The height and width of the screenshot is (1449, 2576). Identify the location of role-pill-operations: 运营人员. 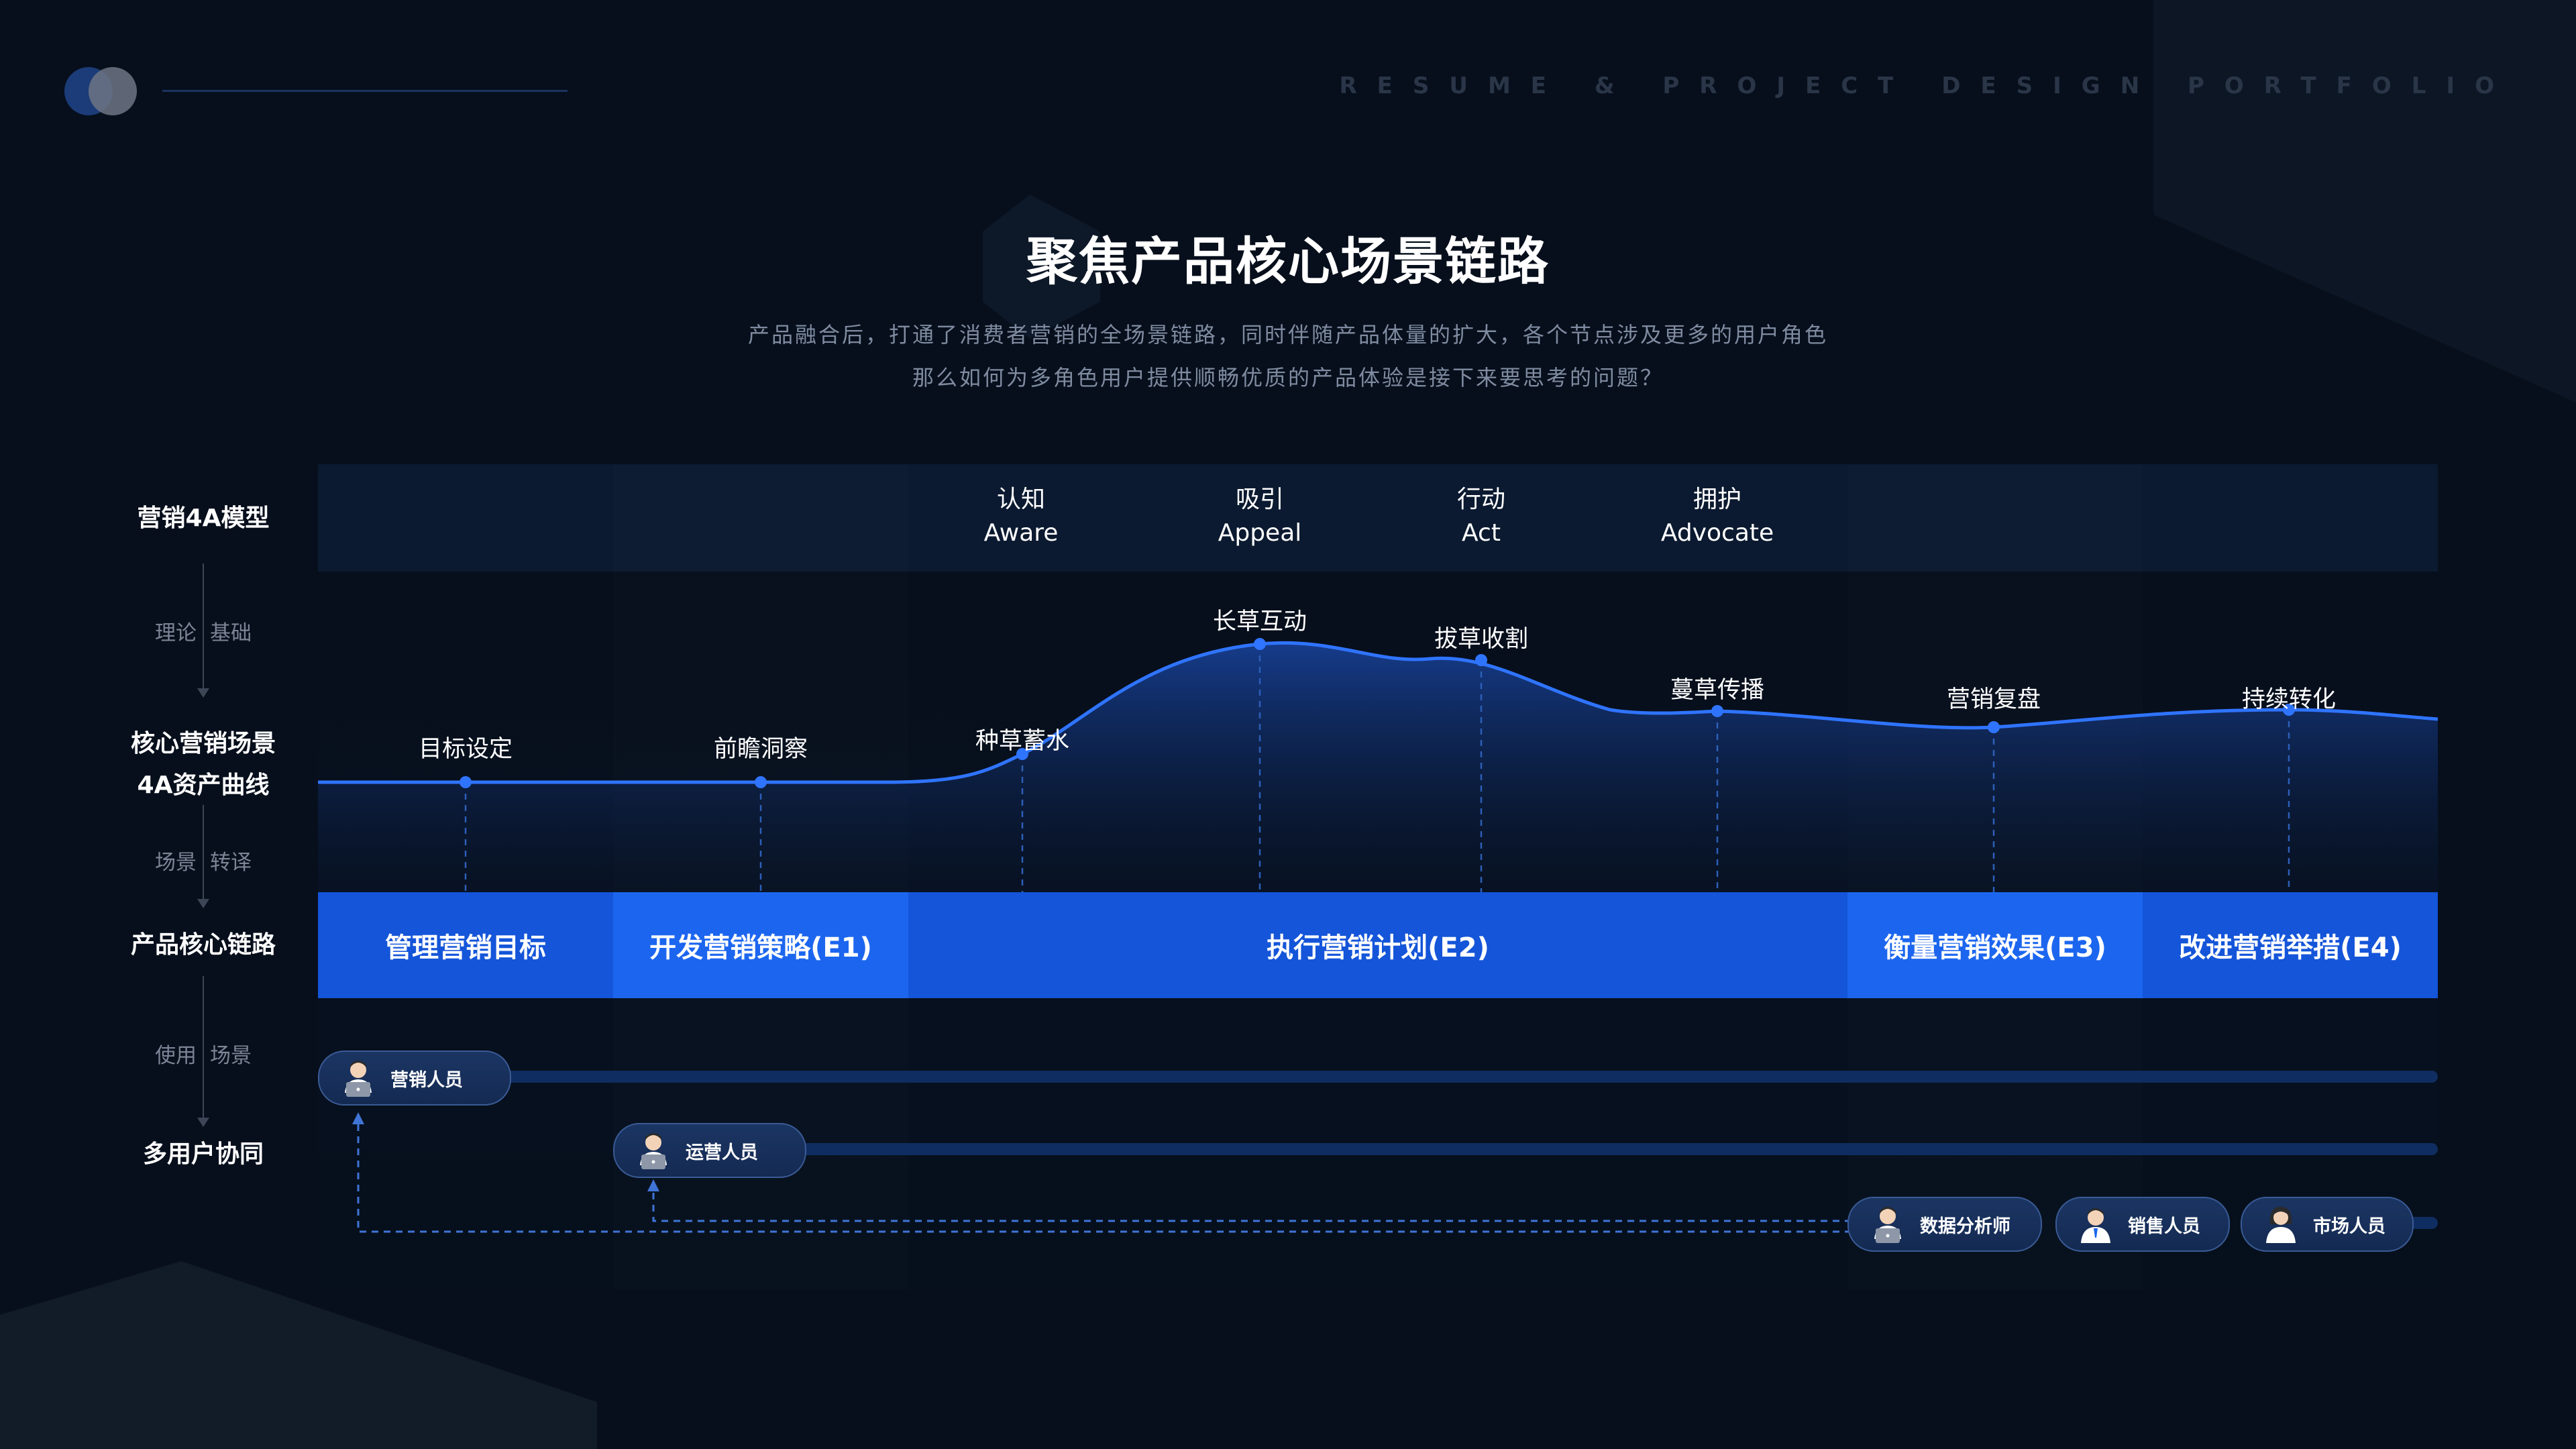
(709, 1150).